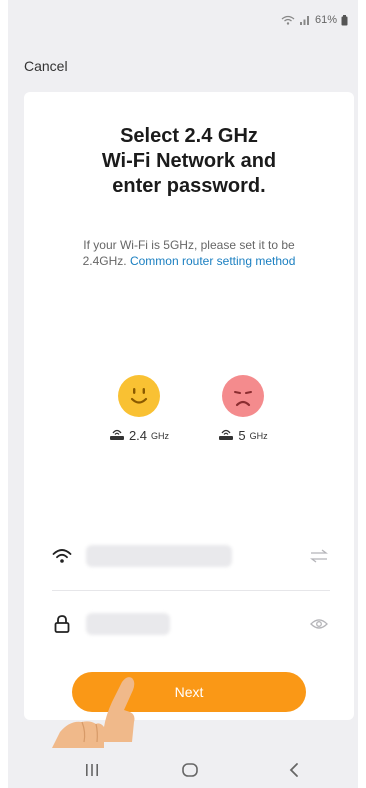 This screenshot has width=366, height=788. I want to click on battery-icon, so click(344, 20).